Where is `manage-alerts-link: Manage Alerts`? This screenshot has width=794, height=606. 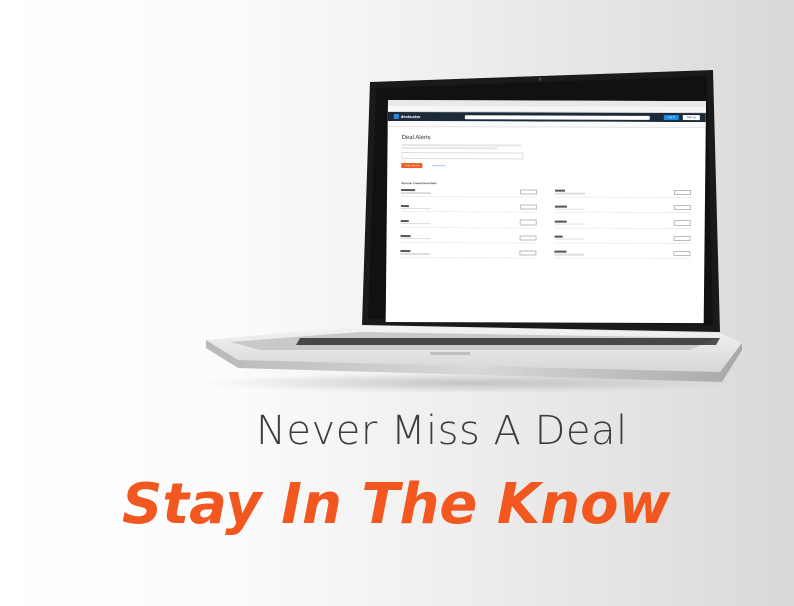
manage-alerts-link: Manage Alerts is located at coordinates (439, 165).